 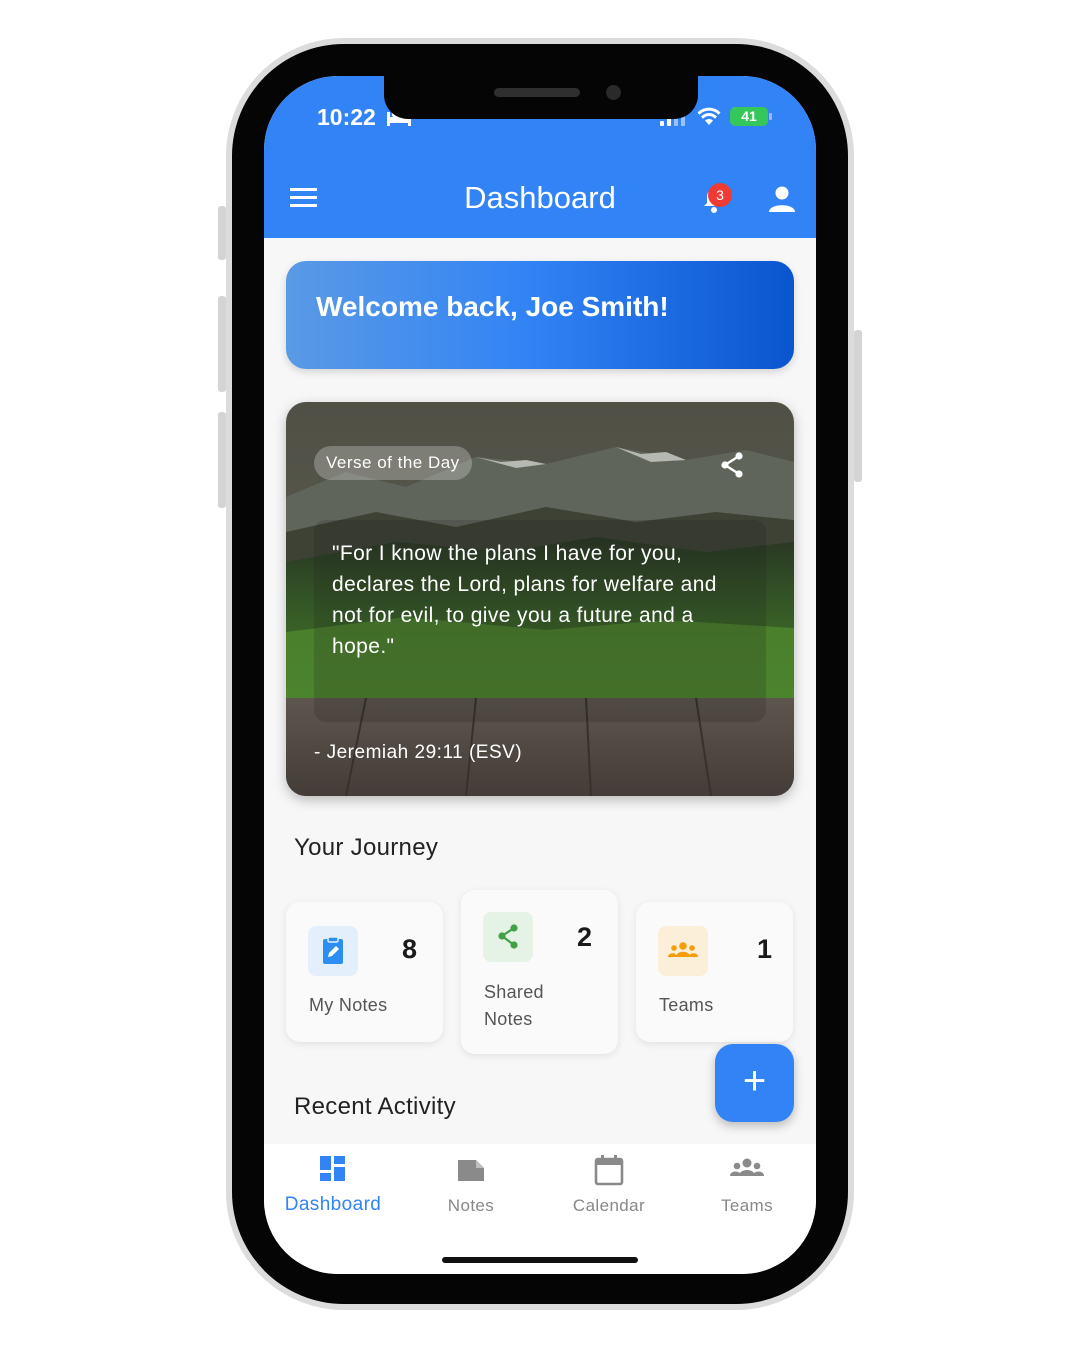 What do you see at coordinates (539, 972) in the screenshot?
I see `shared-notes-card: 2 Shared Notes` at bounding box center [539, 972].